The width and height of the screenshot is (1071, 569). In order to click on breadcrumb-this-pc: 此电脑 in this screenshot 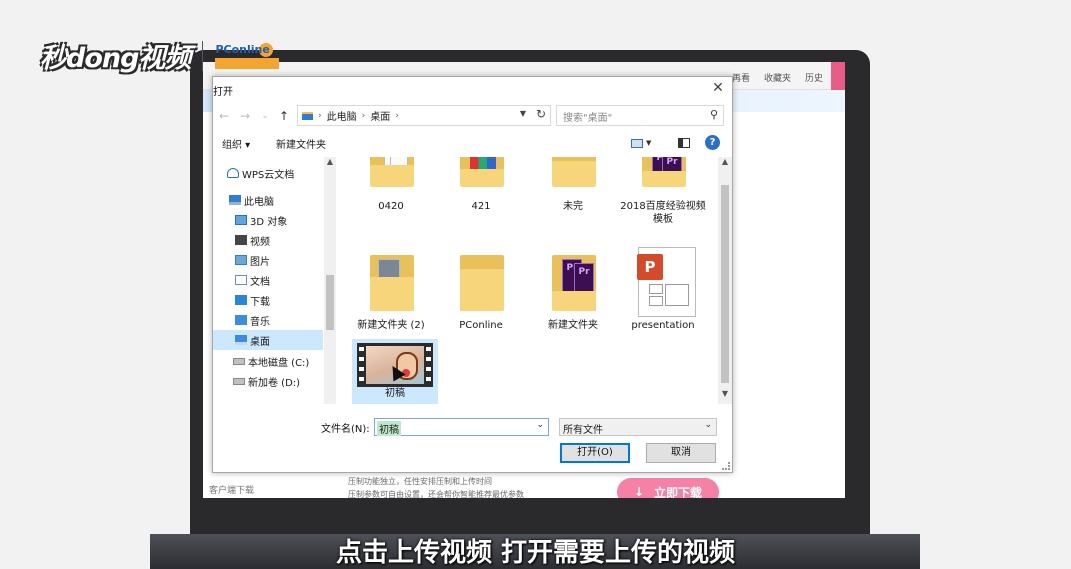, I will do `click(342, 115)`.